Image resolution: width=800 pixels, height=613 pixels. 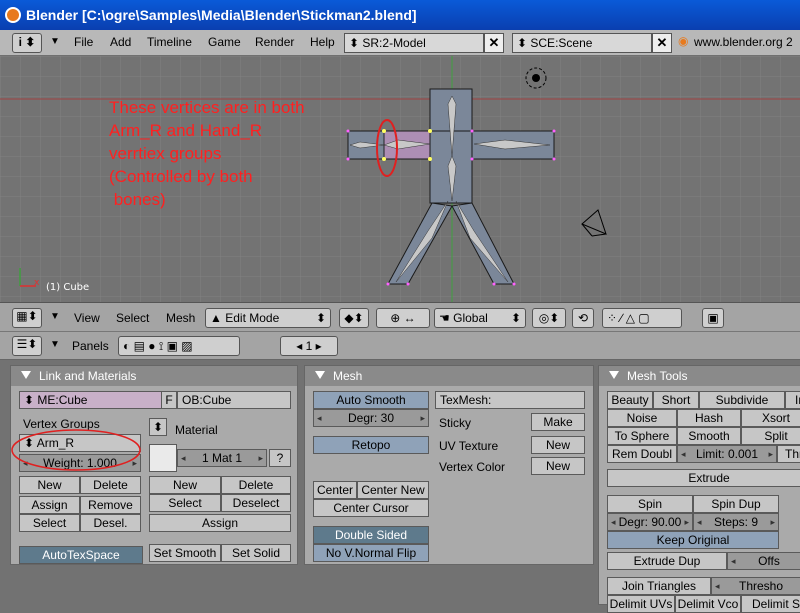 I want to click on spin-degree-field: ◂ Degr: 90.00 ▸, so click(x=650, y=522).